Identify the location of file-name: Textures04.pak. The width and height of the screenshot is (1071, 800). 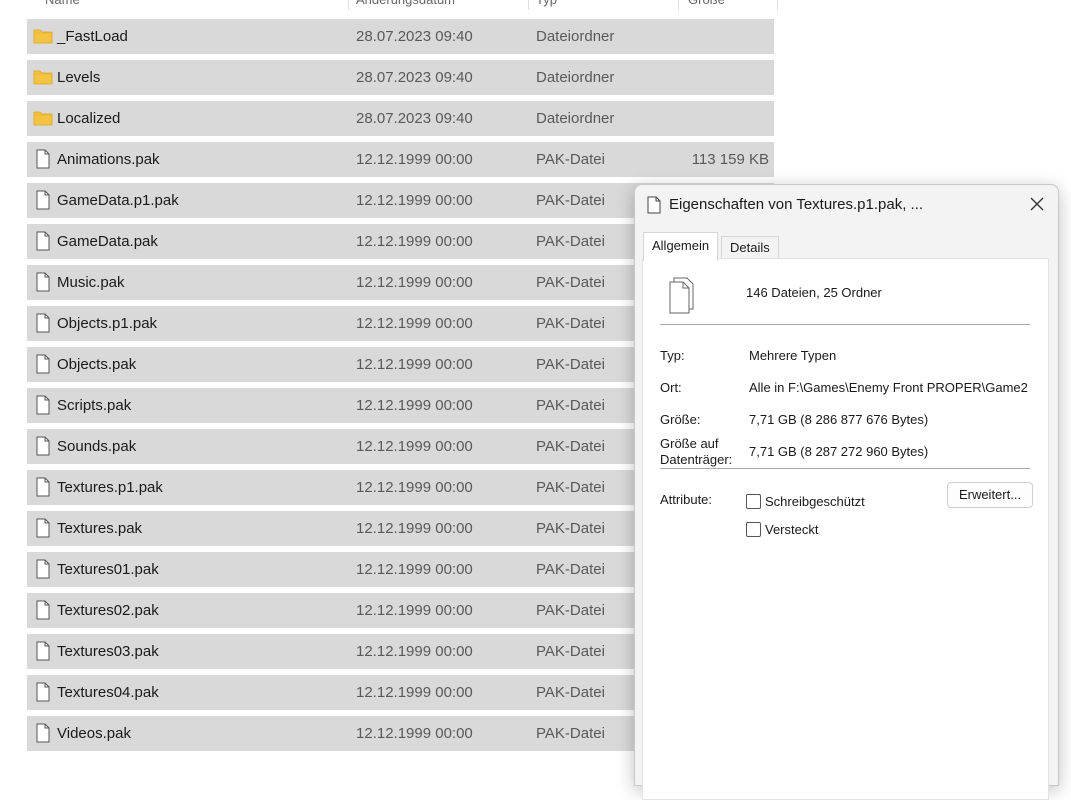
(108, 692).